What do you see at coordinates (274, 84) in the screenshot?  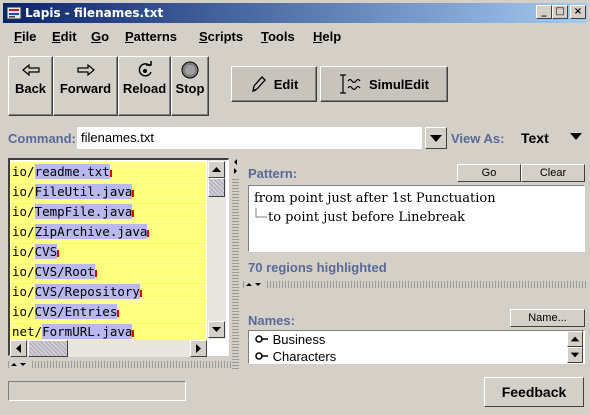 I see `edit-button: Edit` at bounding box center [274, 84].